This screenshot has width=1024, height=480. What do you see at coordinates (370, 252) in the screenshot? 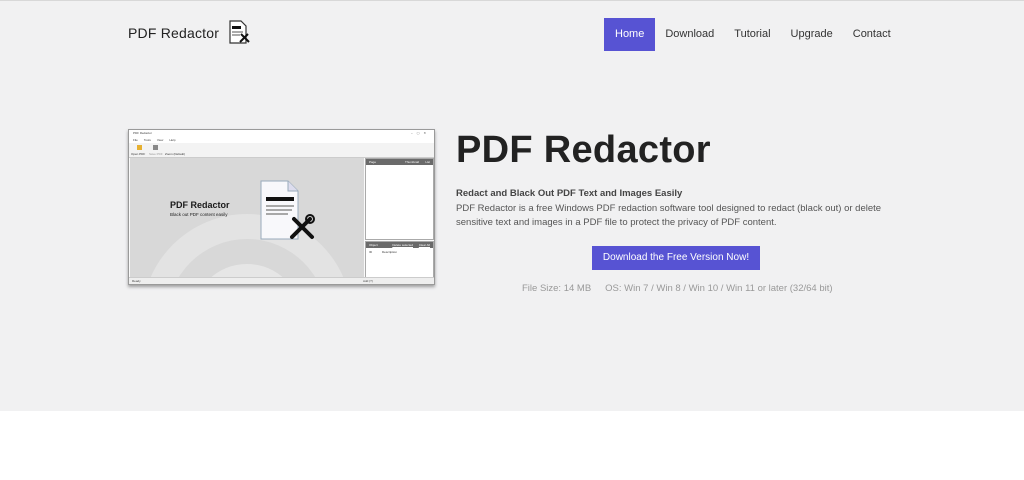
I see `screenshot-object-col-id: ID` at bounding box center [370, 252].